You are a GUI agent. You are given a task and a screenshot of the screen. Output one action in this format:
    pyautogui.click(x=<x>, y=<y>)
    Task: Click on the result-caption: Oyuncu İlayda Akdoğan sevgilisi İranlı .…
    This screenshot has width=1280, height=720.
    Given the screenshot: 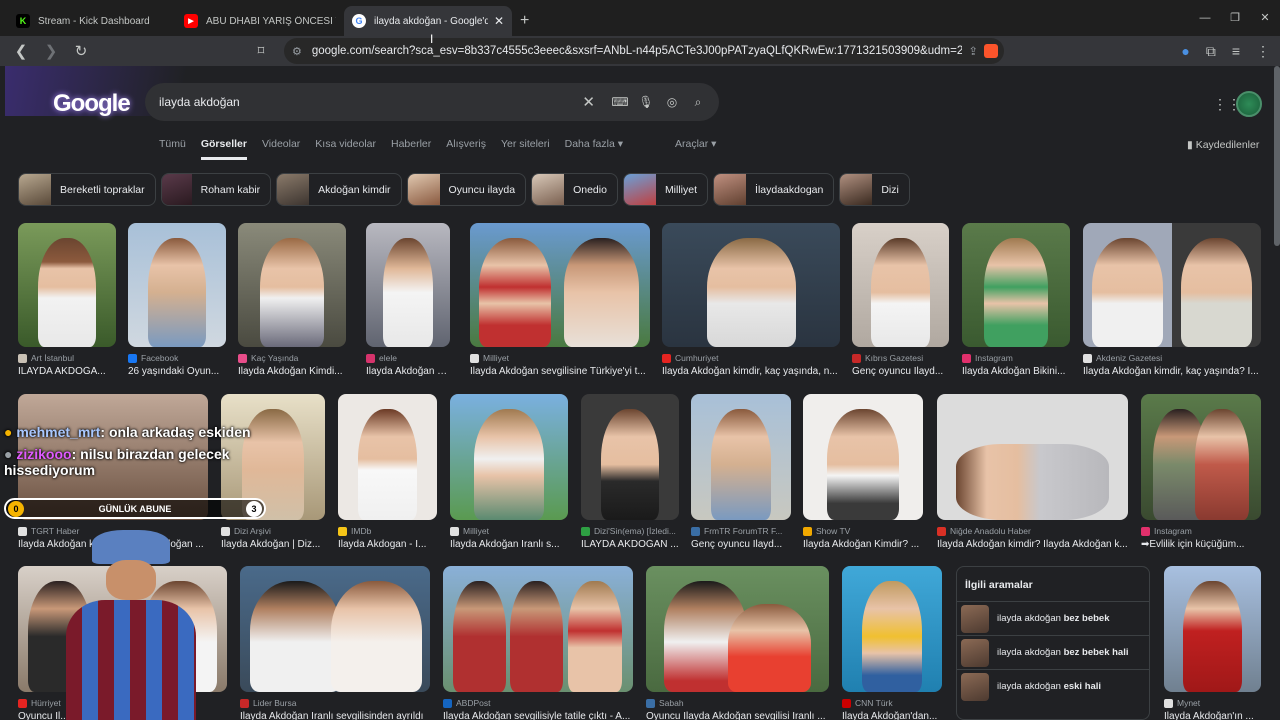 What is the action you would take?
    pyautogui.click(x=737, y=715)
    